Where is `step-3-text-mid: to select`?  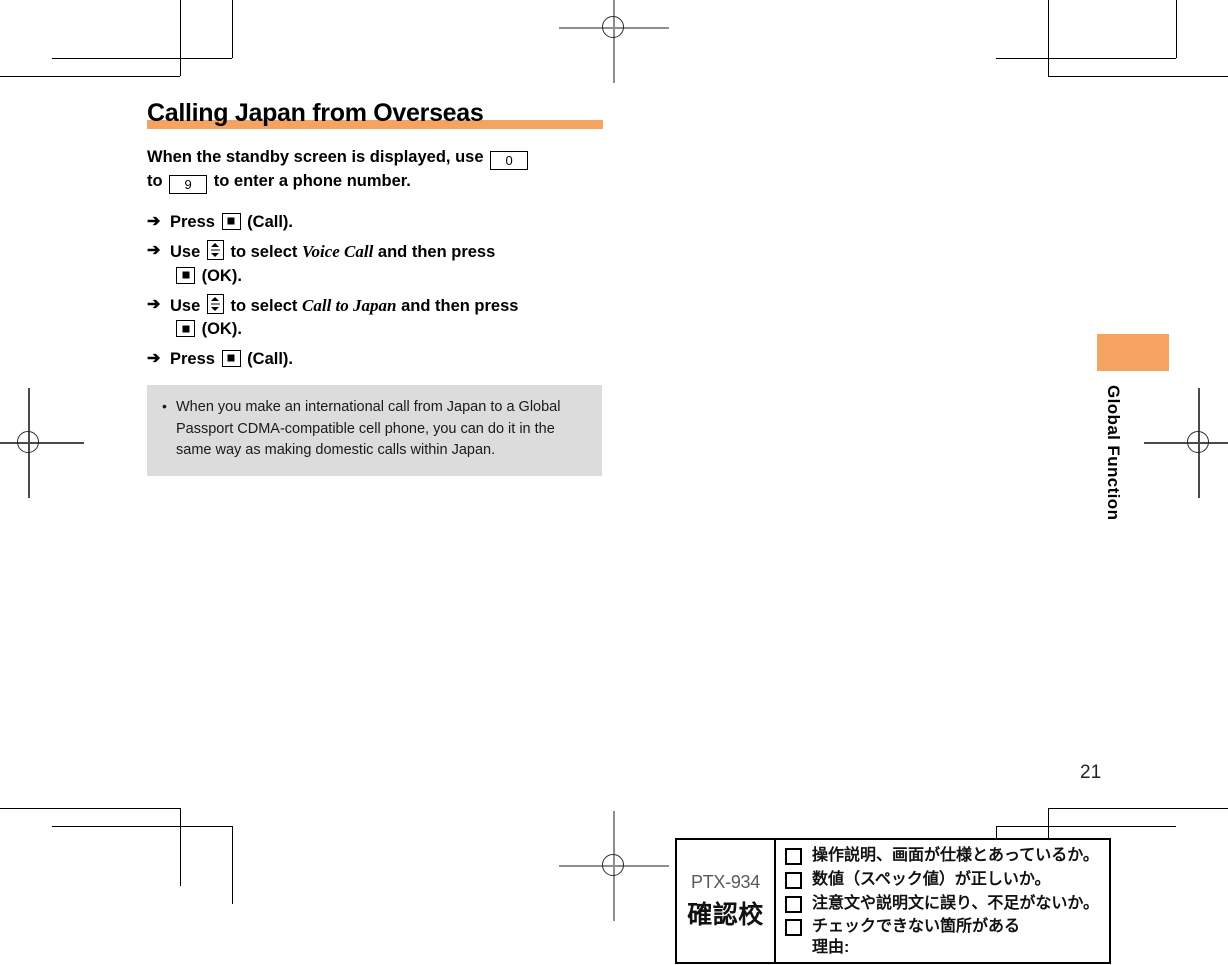
step-3-text-mid: to select is located at coordinates (264, 306).